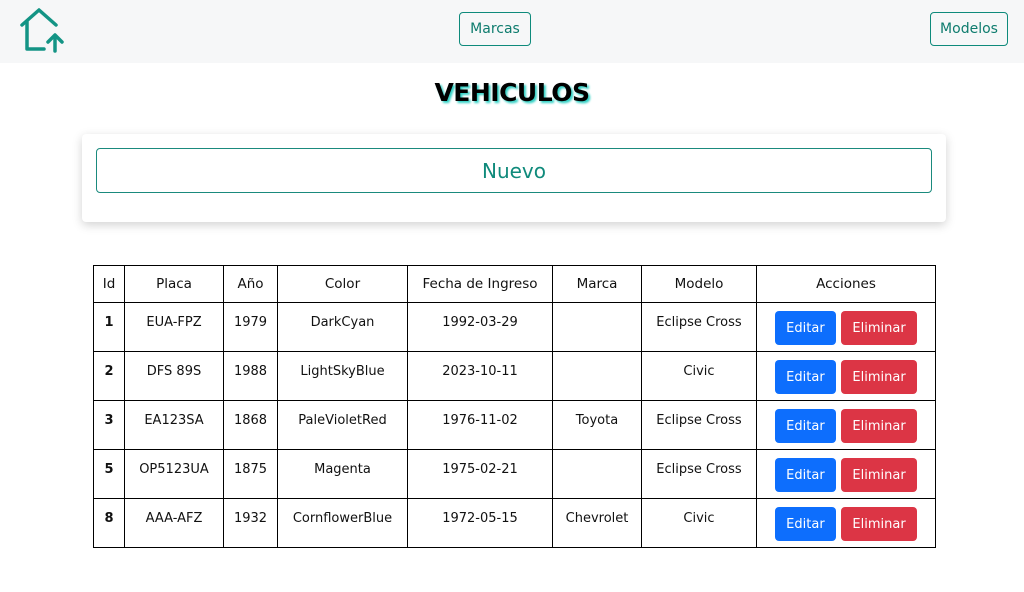  Describe the element at coordinates (250, 376) in the screenshot. I see `cell-anio: 1988` at that location.